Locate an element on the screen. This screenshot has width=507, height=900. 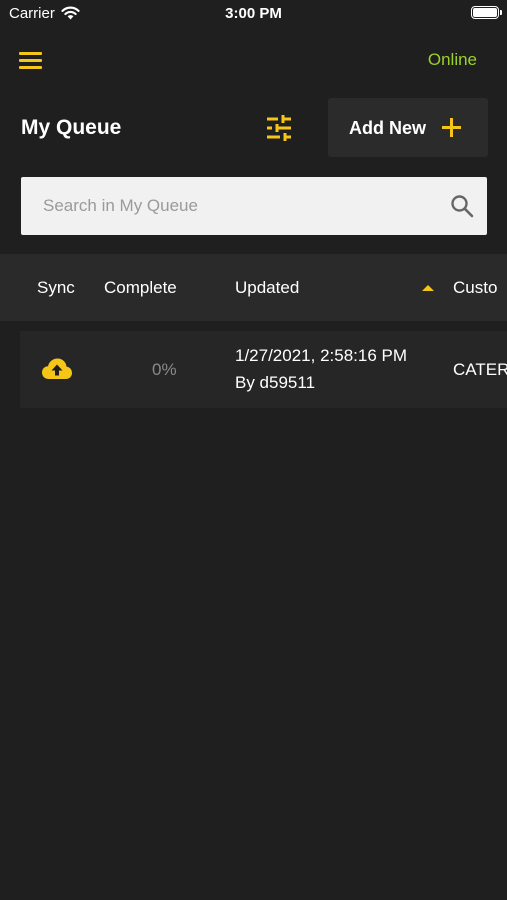
search-input is located at coordinates (231, 206).